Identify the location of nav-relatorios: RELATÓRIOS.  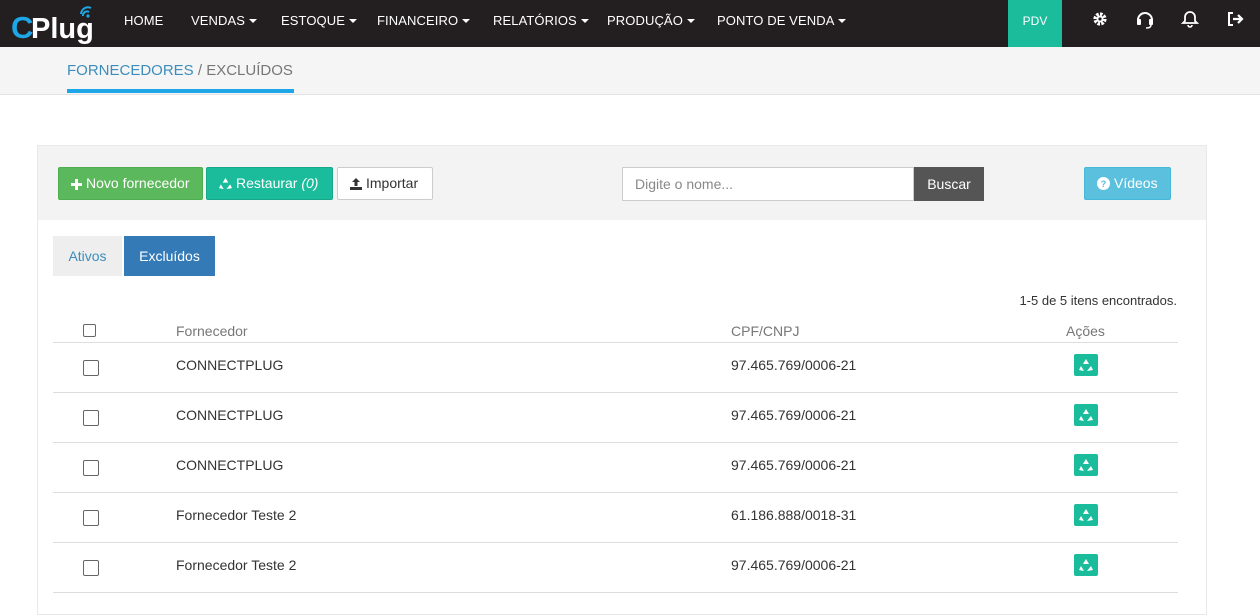
(541, 23).